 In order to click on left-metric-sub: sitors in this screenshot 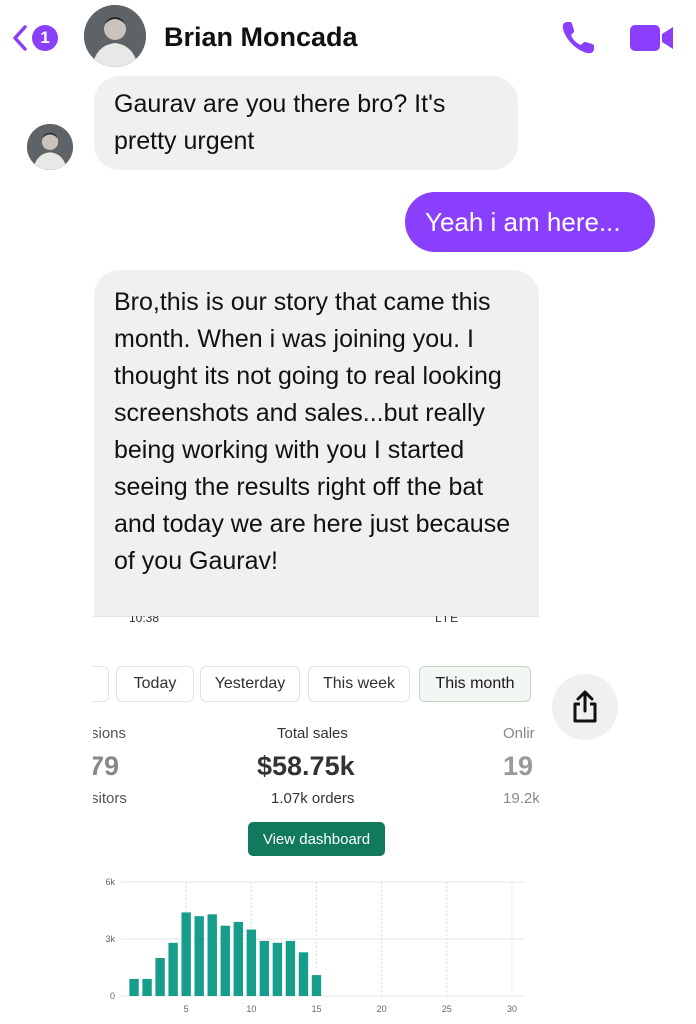, I will do `click(110, 798)`.